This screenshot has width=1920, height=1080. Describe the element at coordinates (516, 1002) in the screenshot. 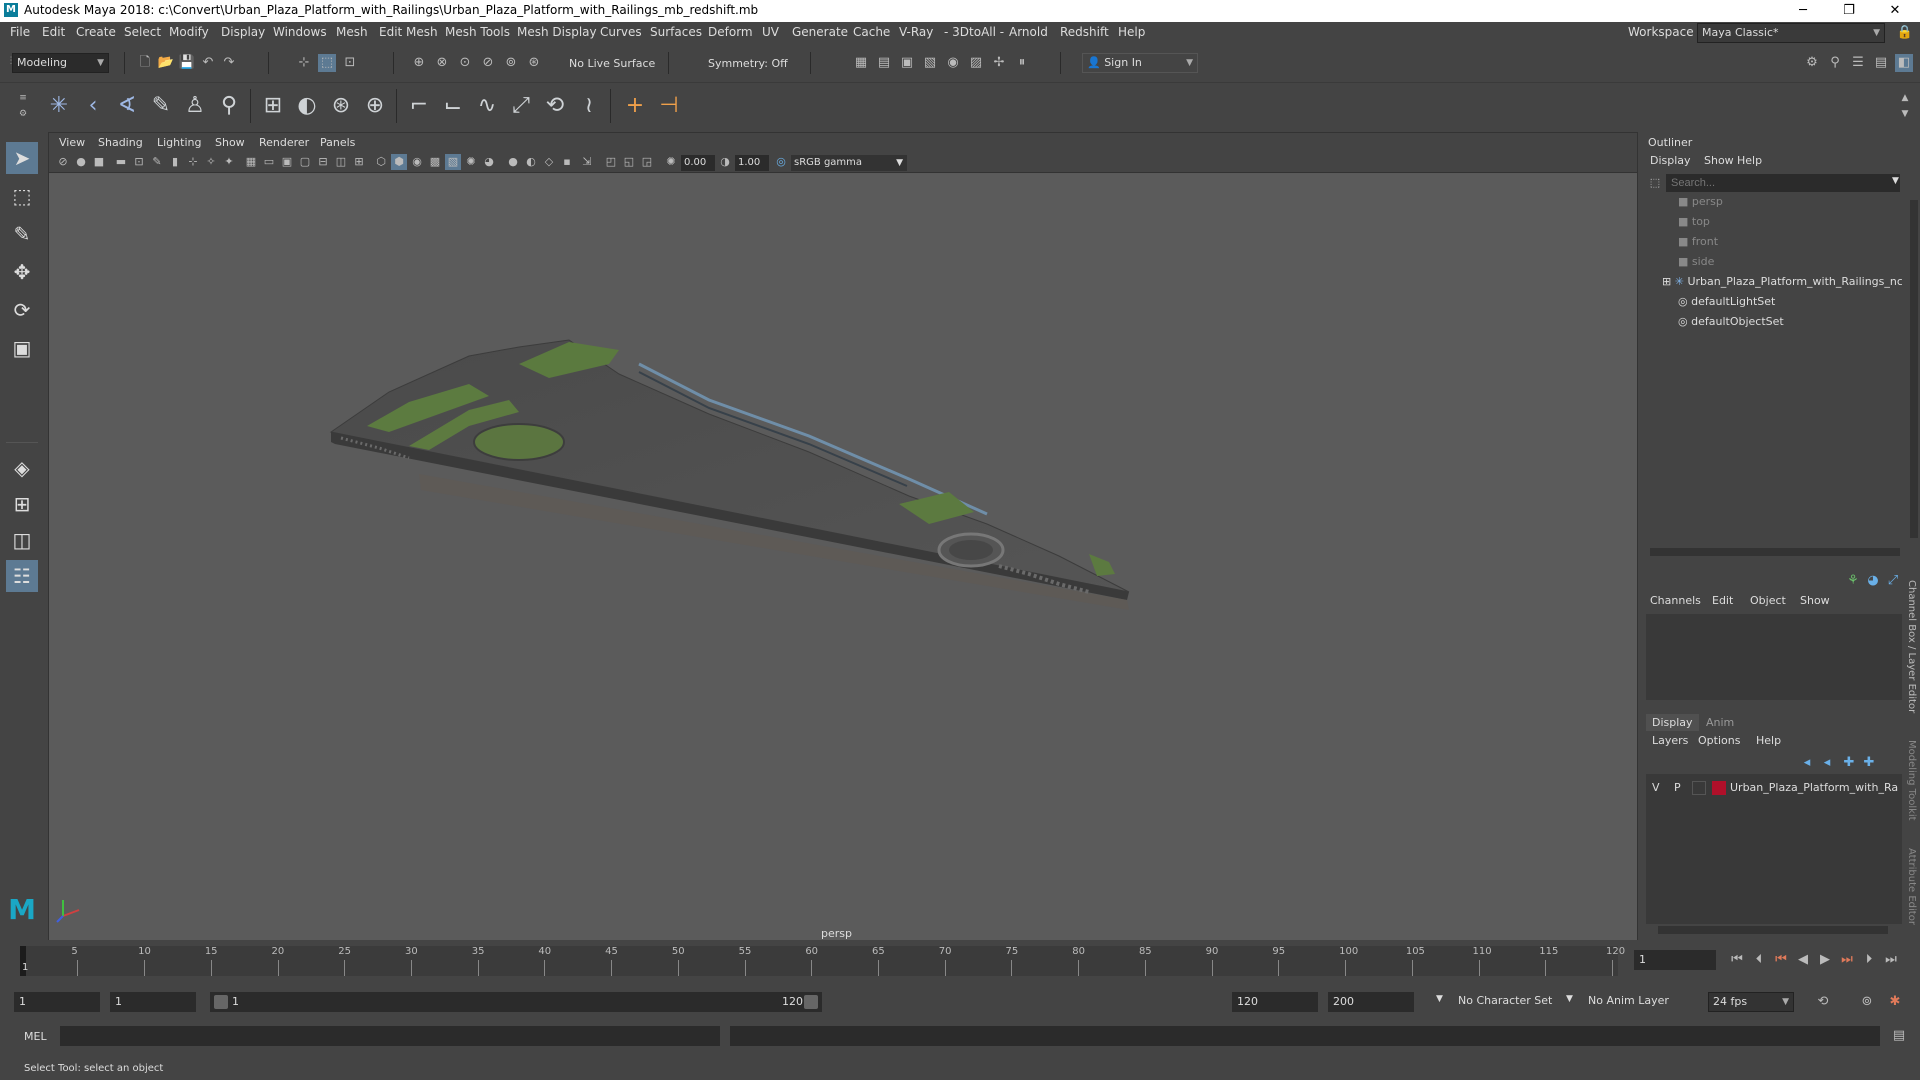

I see `range-slider: 1 120` at that location.